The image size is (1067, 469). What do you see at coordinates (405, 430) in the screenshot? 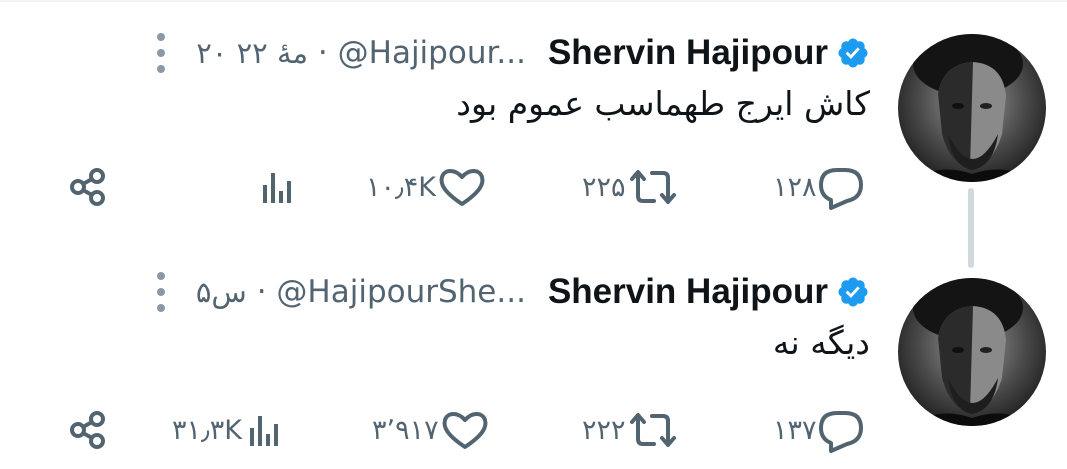
I see `like-count: ۳٬۹۱۷` at bounding box center [405, 430].